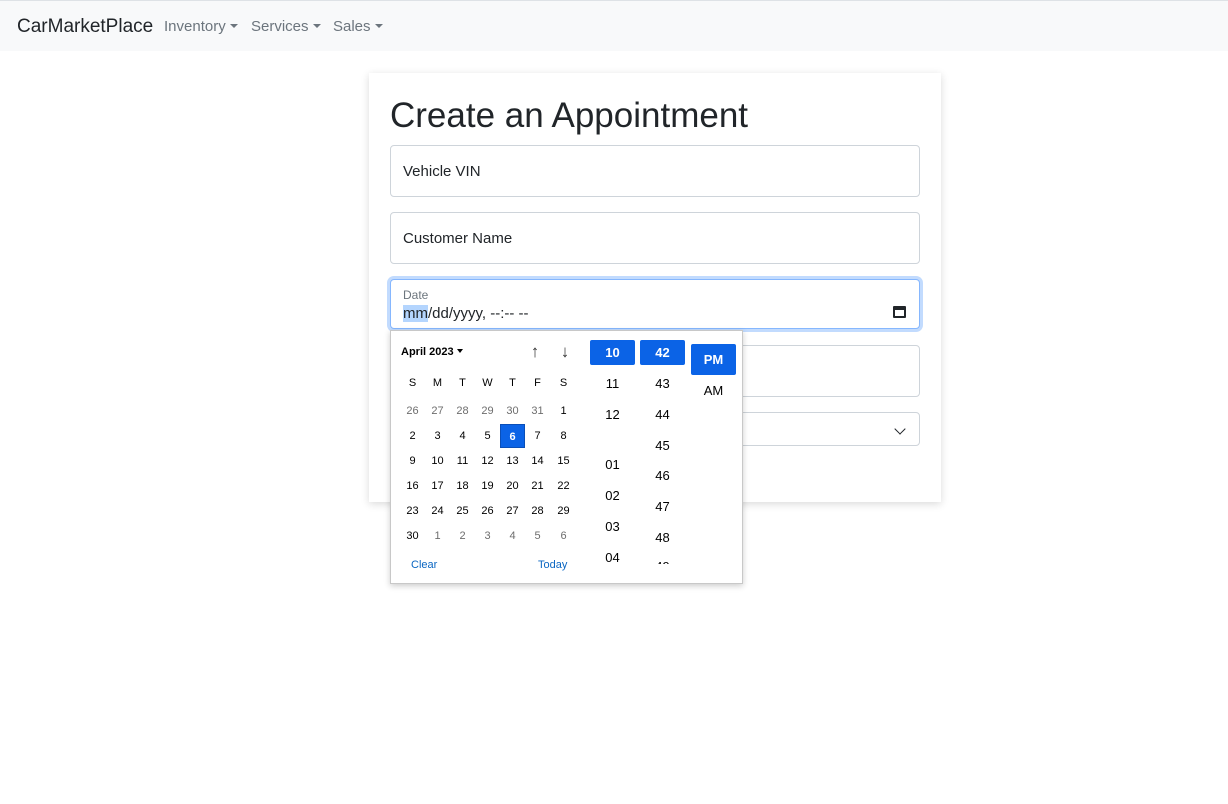 This screenshot has height=804, width=1228. What do you see at coordinates (458, 238) in the screenshot?
I see `customer-name-placeholder: Customer Name` at bounding box center [458, 238].